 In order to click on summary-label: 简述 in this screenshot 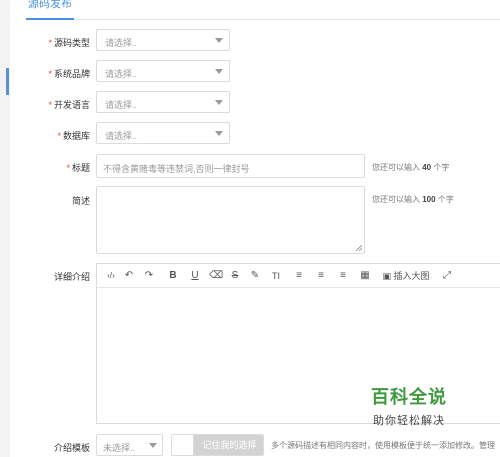, I will do `click(45, 200)`.